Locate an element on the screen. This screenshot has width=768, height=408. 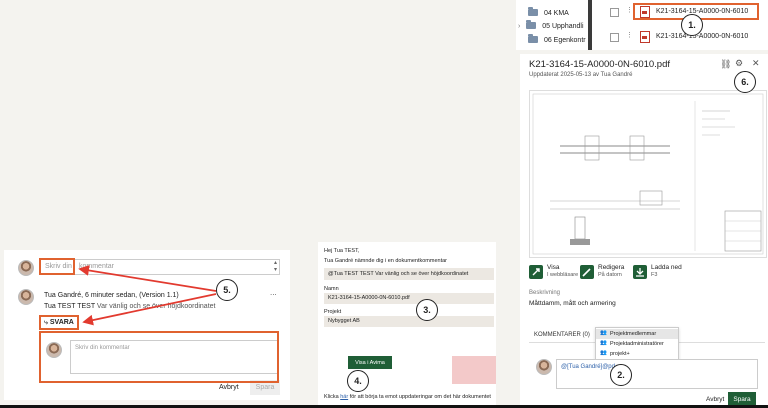
new-comment-input: Skriv din kommentar ▴ ▾ is located at coordinates (160, 267).